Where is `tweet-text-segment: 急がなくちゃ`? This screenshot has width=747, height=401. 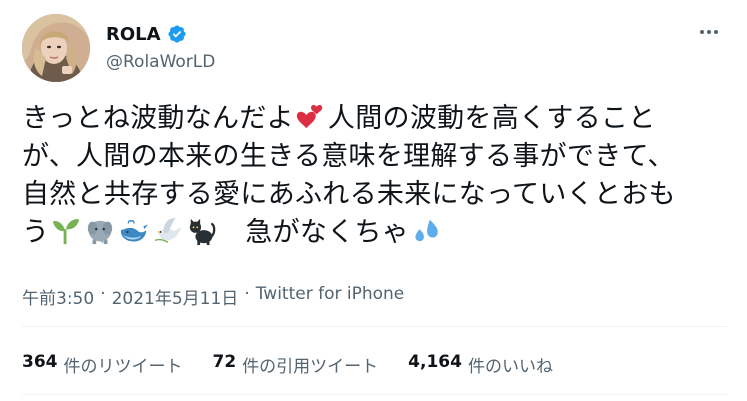
tweet-text-segment: 急がなくちゃ is located at coordinates (327, 232).